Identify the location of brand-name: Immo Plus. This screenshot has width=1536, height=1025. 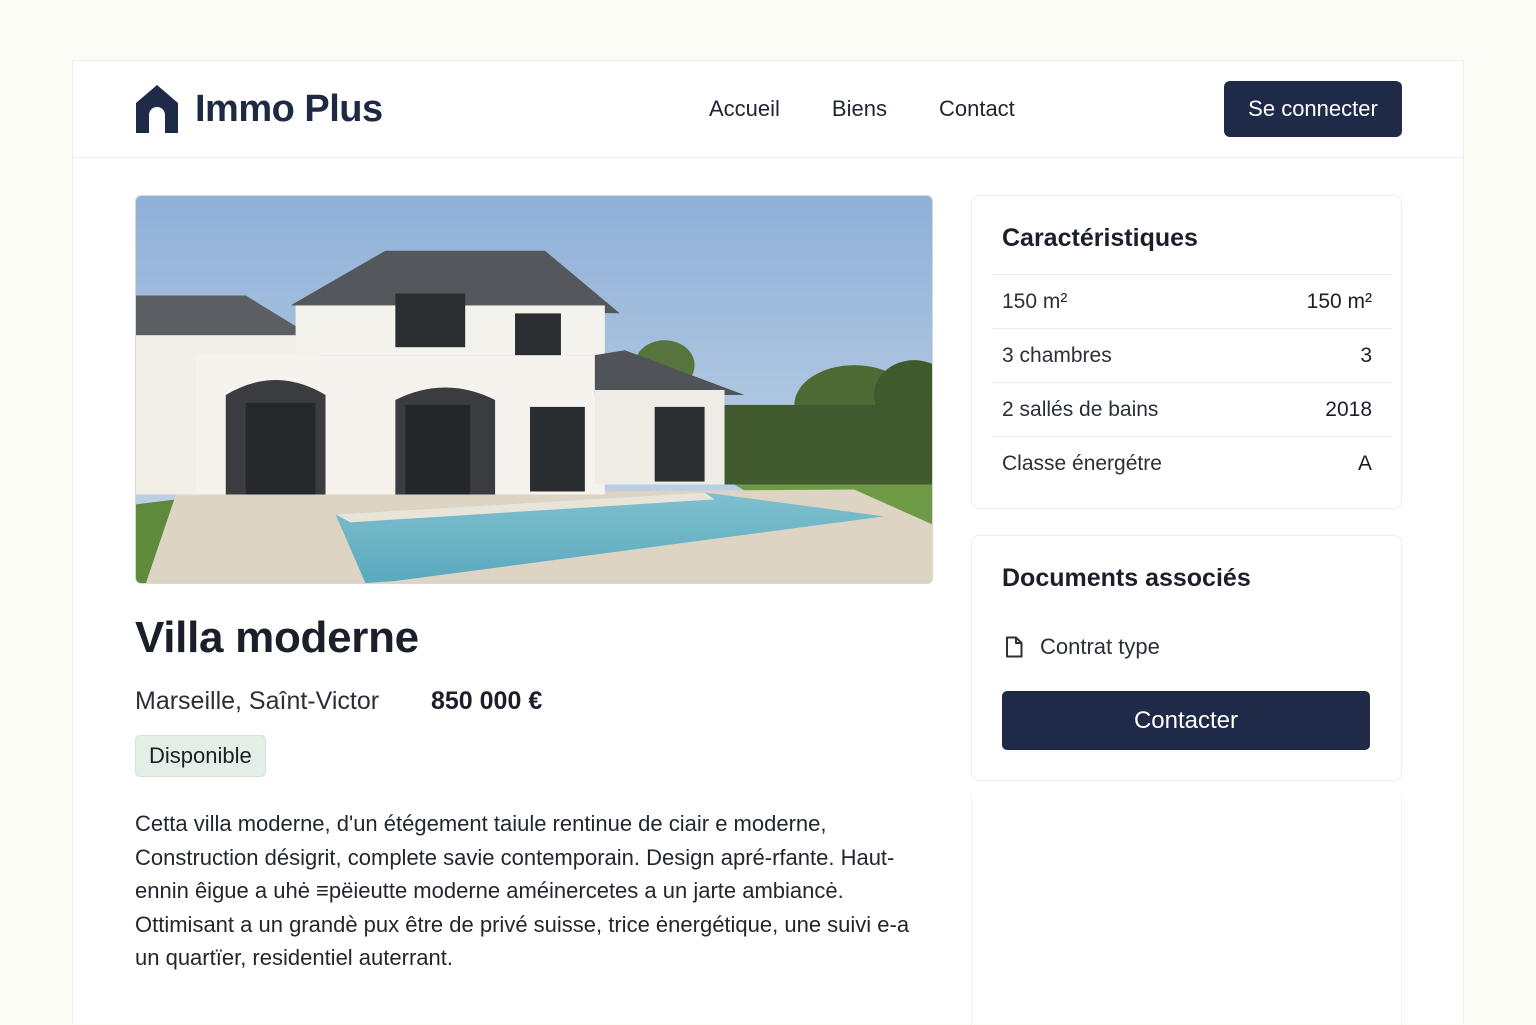
(289, 108).